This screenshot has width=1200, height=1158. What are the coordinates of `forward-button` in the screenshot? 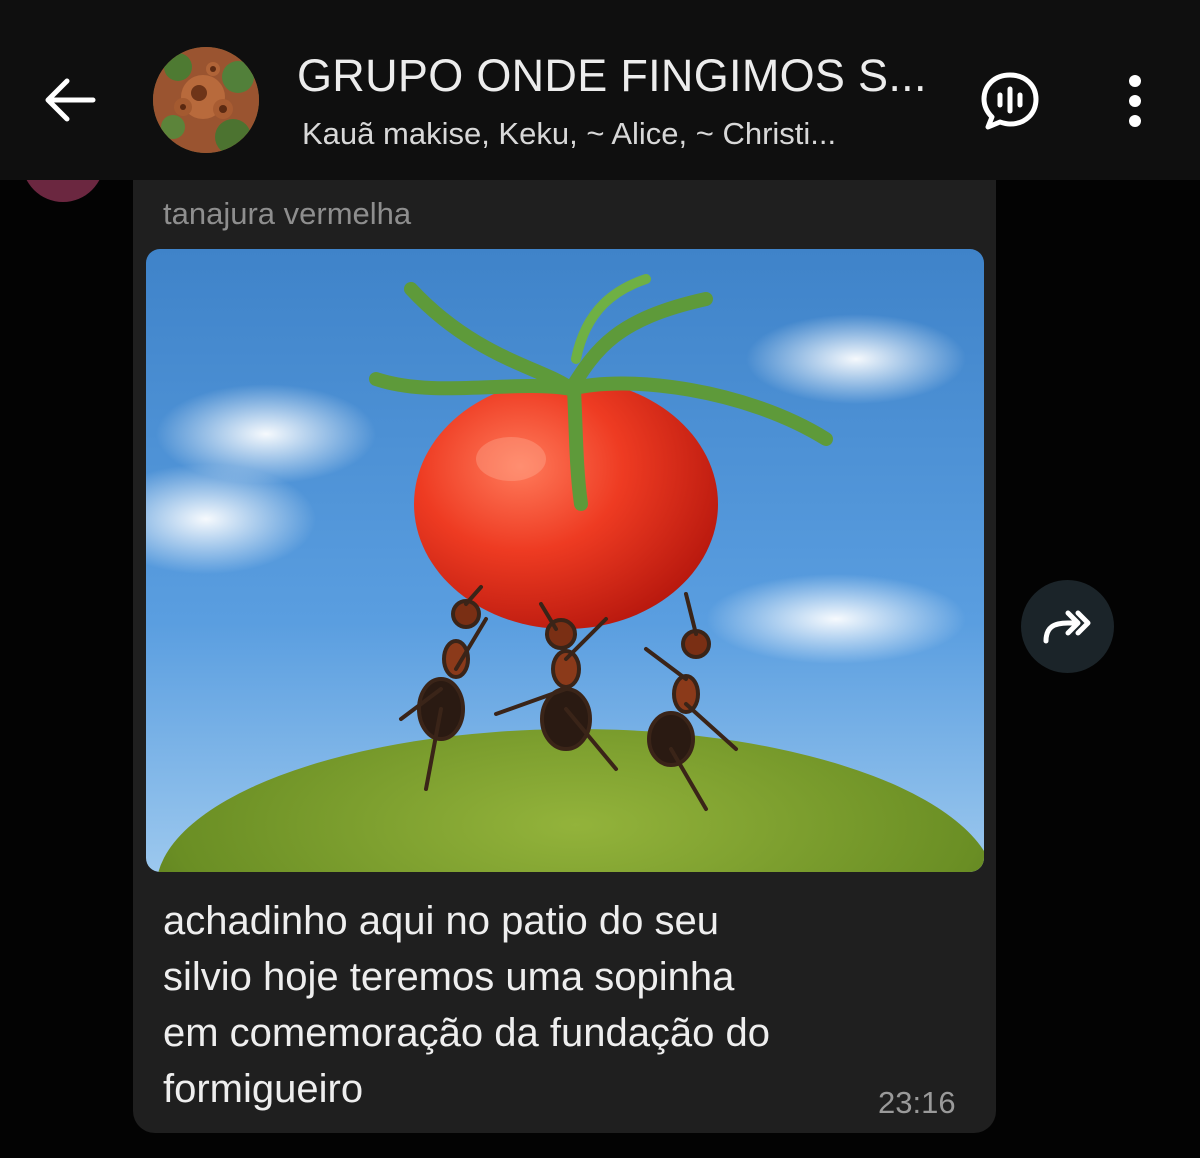 It's located at (1067, 626).